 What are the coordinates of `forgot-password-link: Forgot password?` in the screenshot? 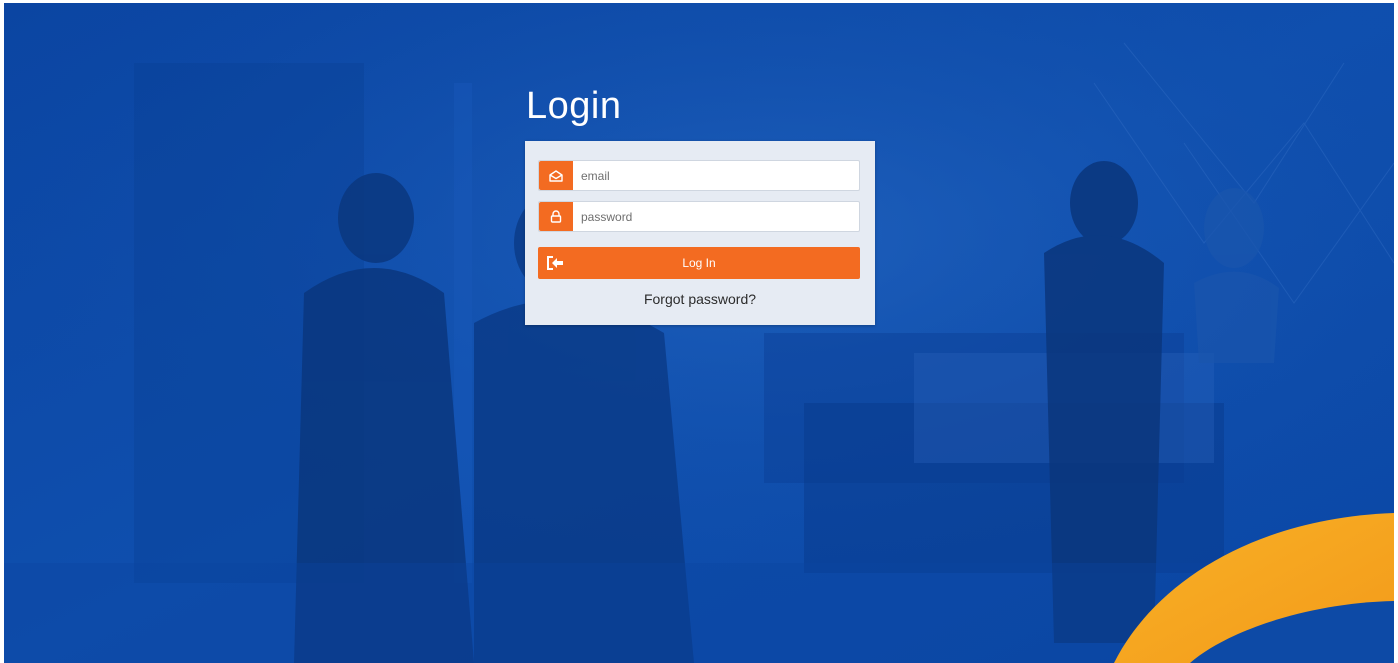 It's located at (700, 299).